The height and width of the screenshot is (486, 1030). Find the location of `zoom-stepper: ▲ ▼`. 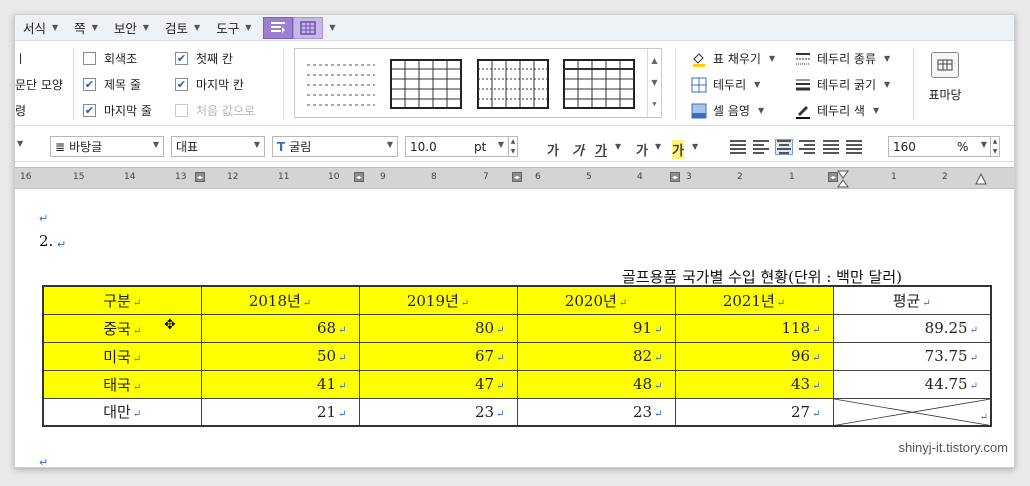

zoom-stepper: ▲ ▼ is located at coordinates (995, 146).